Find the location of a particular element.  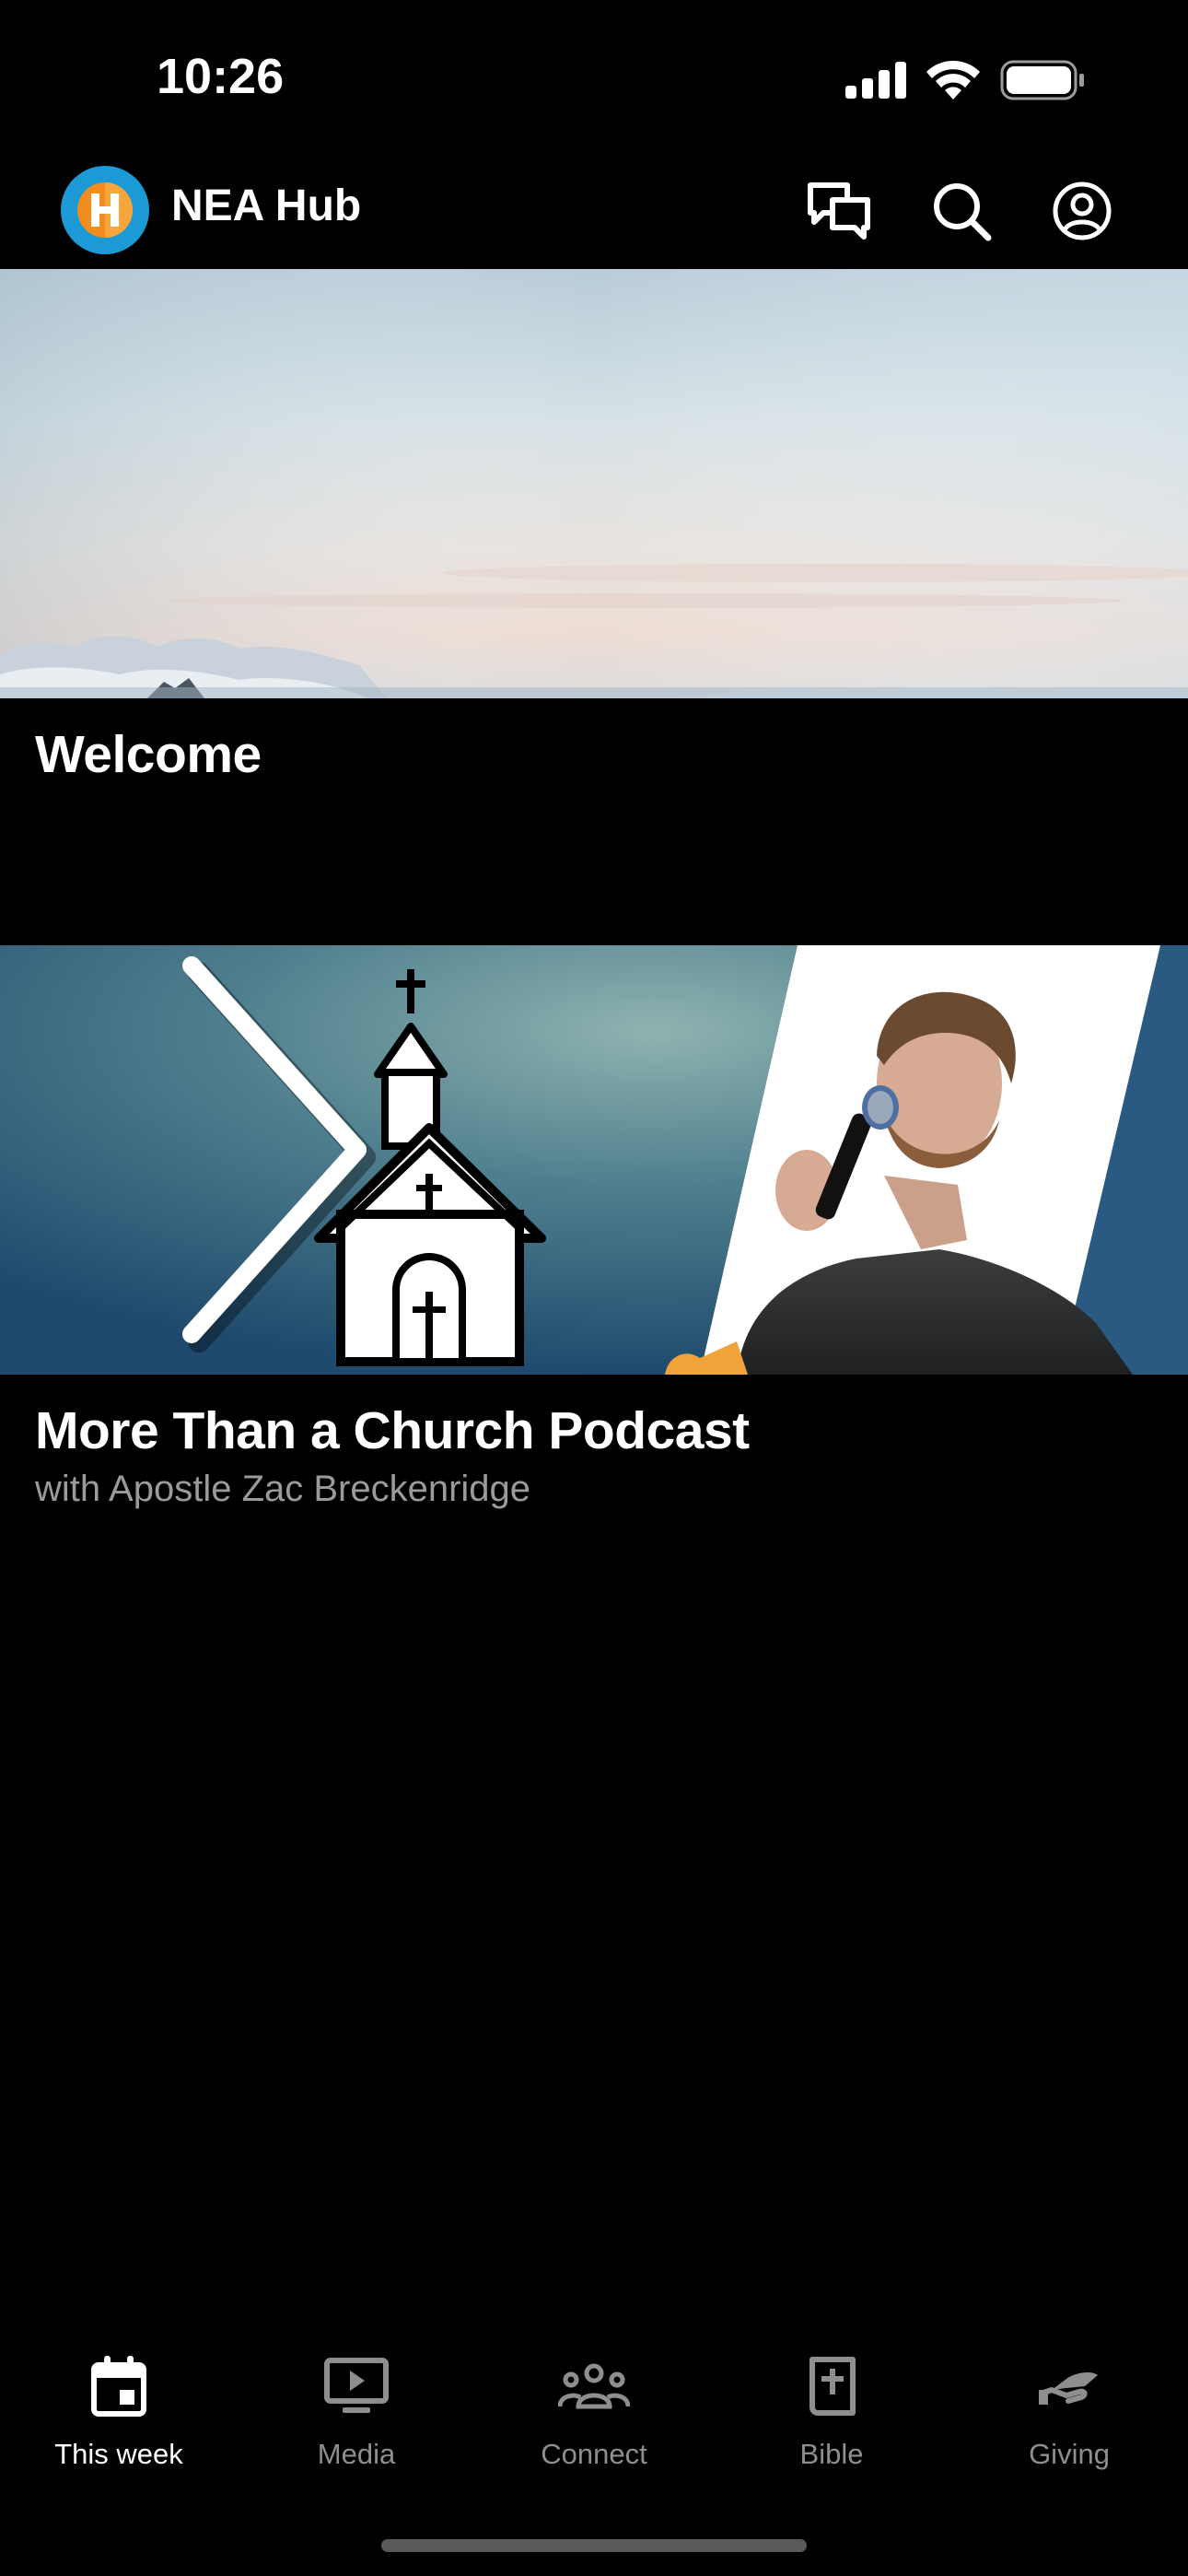

podcast-subtitle: with Apostle Zac Breckenridge is located at coordinates (283, 1489).